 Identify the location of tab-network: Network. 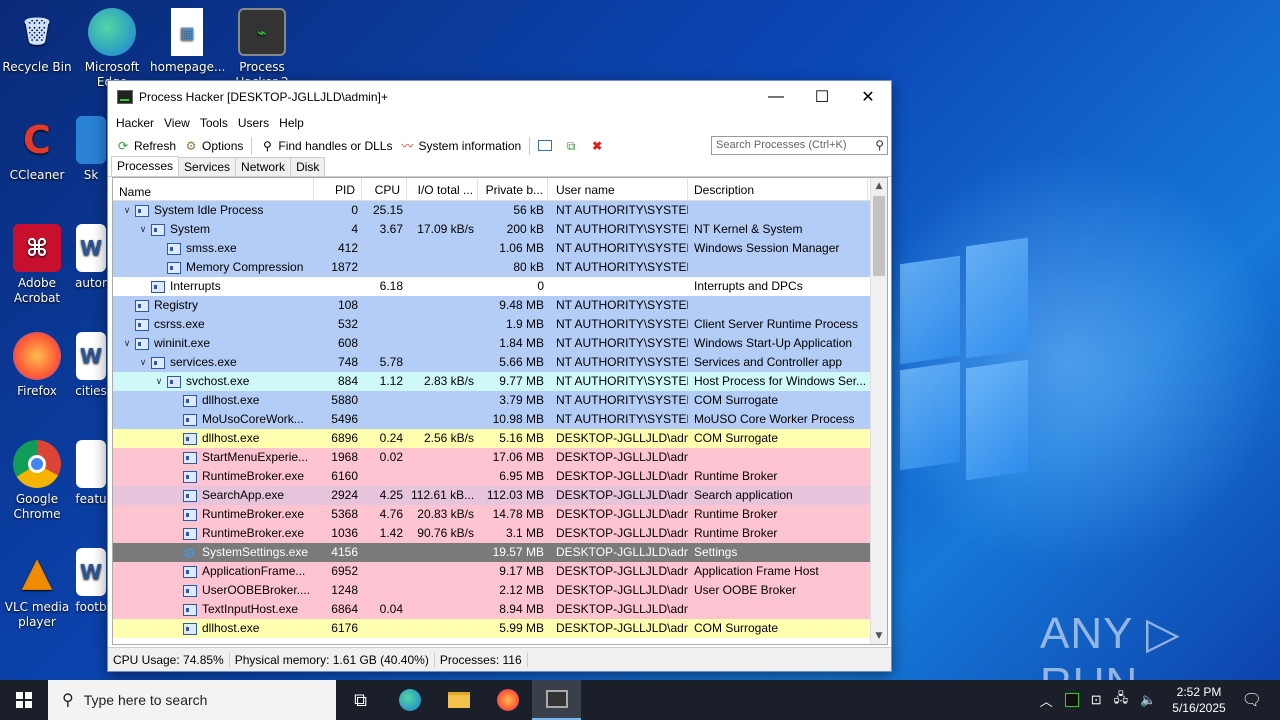
(263, 166).